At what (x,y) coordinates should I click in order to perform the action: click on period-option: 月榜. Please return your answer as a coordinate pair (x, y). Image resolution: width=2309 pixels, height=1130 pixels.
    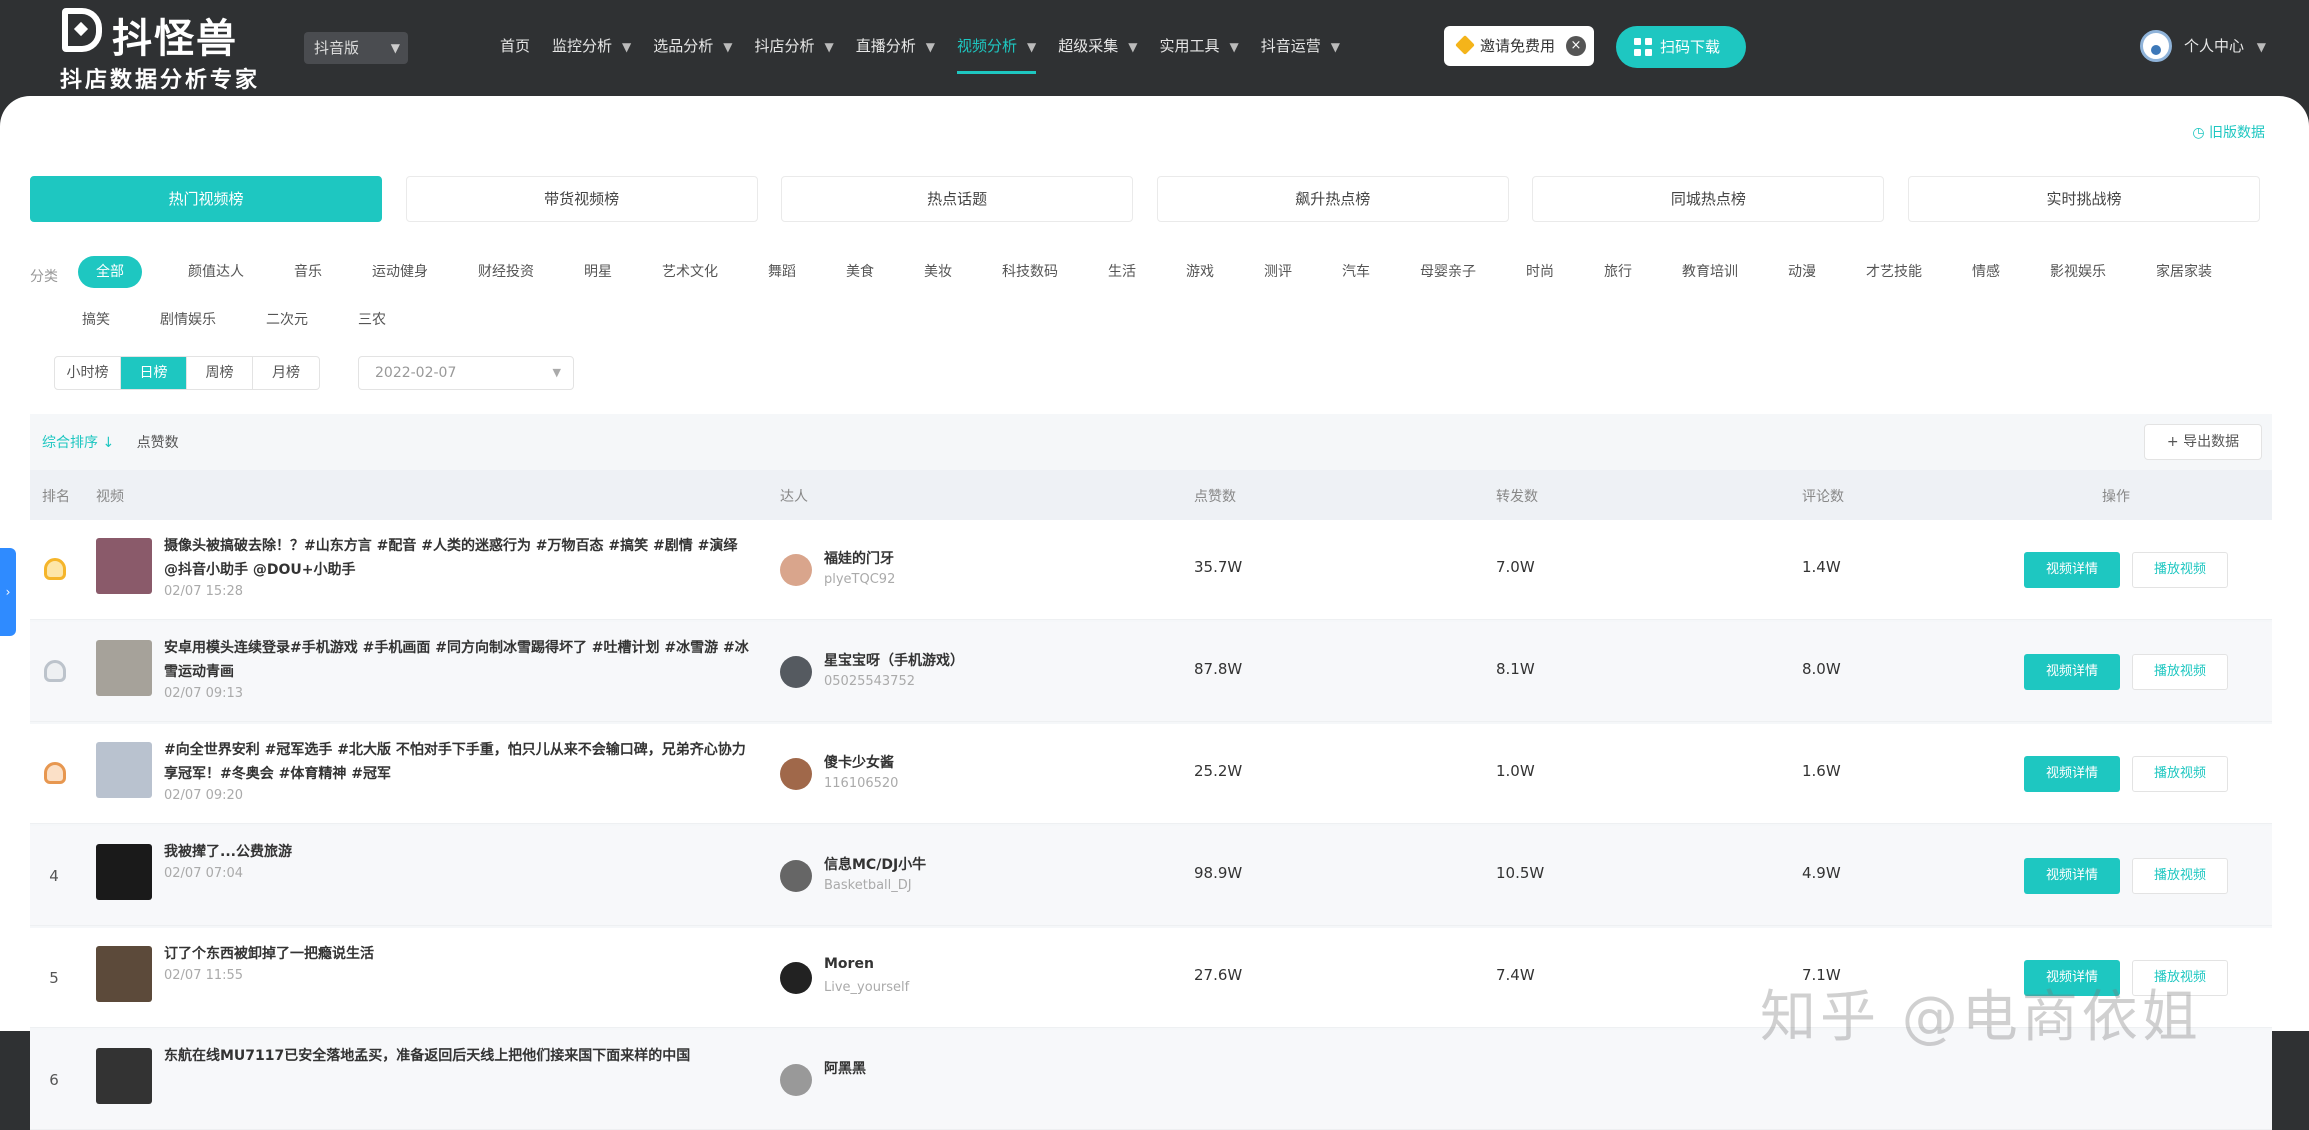
    Looking at the image, I should click on (286, 373).